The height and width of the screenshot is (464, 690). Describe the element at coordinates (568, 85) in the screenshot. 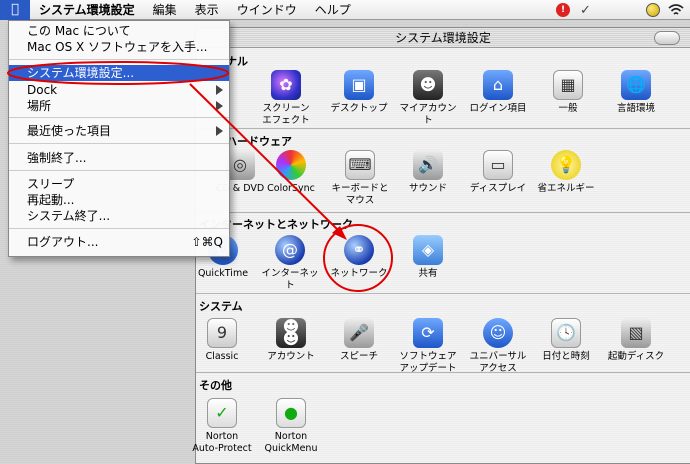

I see `general-icon: ▦` at that location.